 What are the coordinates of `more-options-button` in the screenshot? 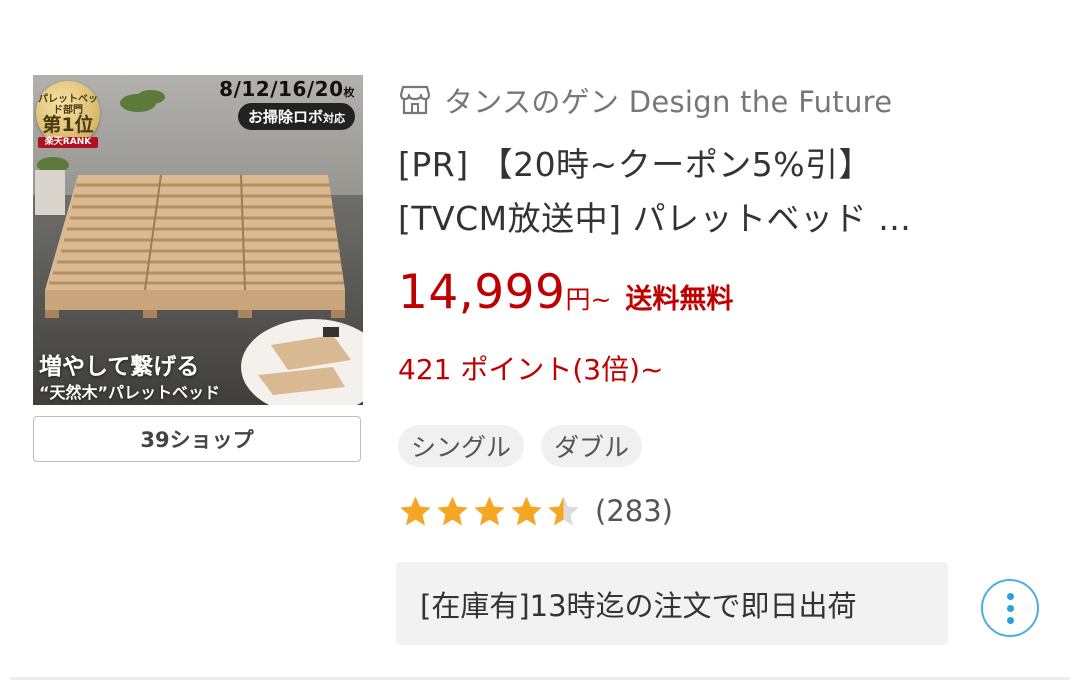 It's located at (1010, 608).